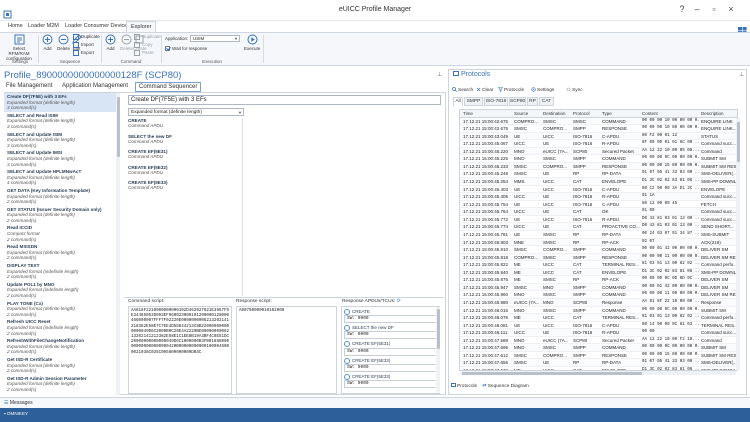  What do you see at coordinates (185, 185) in the screenshot?
I see `command-item: CREATE EF(5E33) Command APDU` at bounding box center [185, 185].